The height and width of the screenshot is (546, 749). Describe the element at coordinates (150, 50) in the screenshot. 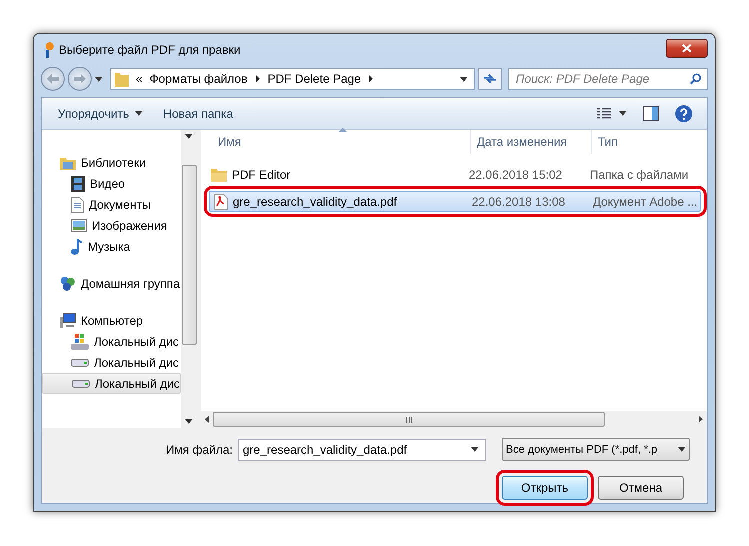

I see `window-title: Выберите файл PDF для правки` at that location.